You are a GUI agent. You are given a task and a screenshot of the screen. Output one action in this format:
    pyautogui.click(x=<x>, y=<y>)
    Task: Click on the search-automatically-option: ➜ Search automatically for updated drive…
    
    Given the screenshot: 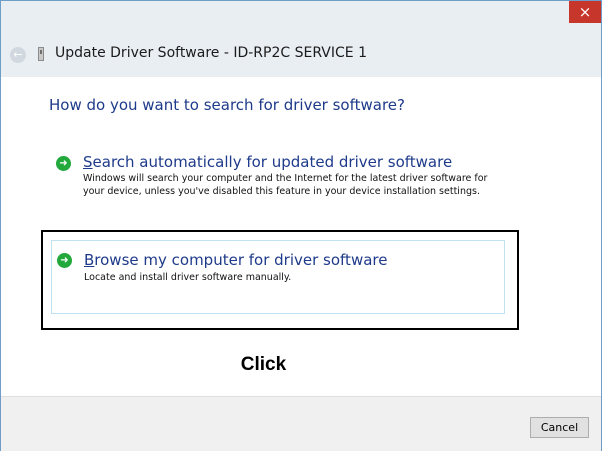 What is the action you would take?
    pyautogui.click(x=278, y=185)
    